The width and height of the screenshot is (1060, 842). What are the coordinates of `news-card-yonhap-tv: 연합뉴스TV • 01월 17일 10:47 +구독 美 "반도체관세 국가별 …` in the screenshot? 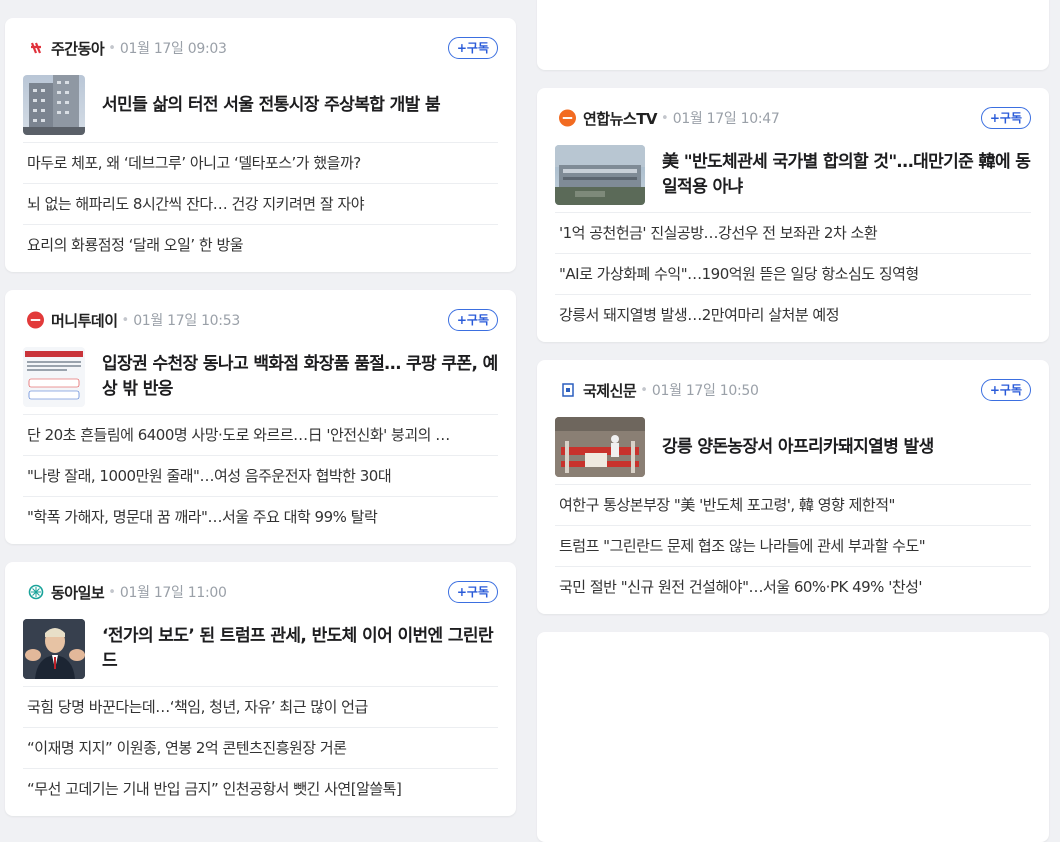 It's located at (793, 215).